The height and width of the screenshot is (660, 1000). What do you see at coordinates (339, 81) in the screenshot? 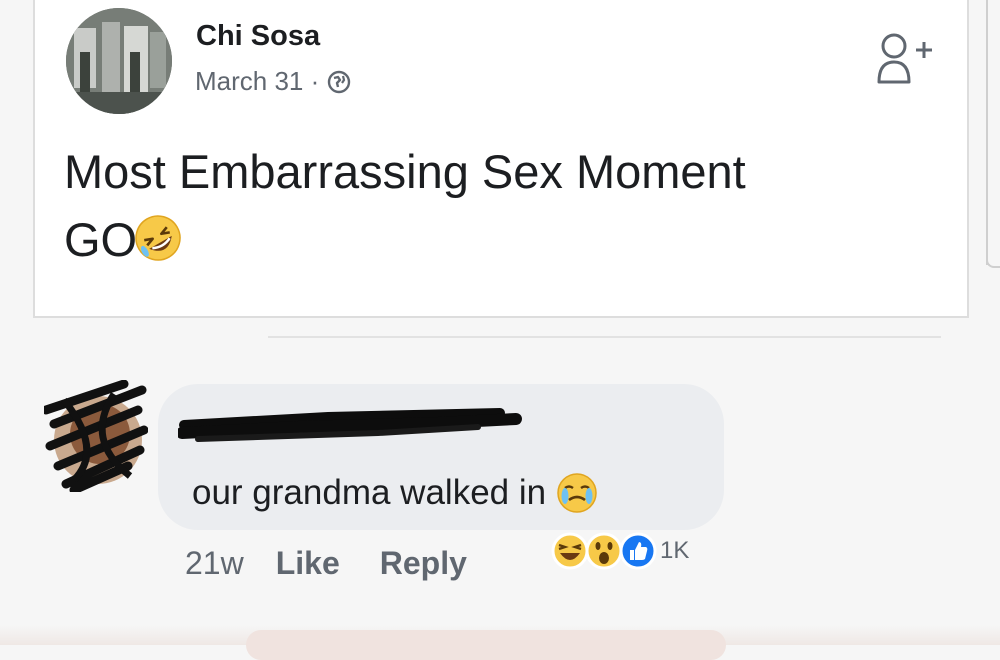
I see `globe-icon` at bounding box center [339, 81].